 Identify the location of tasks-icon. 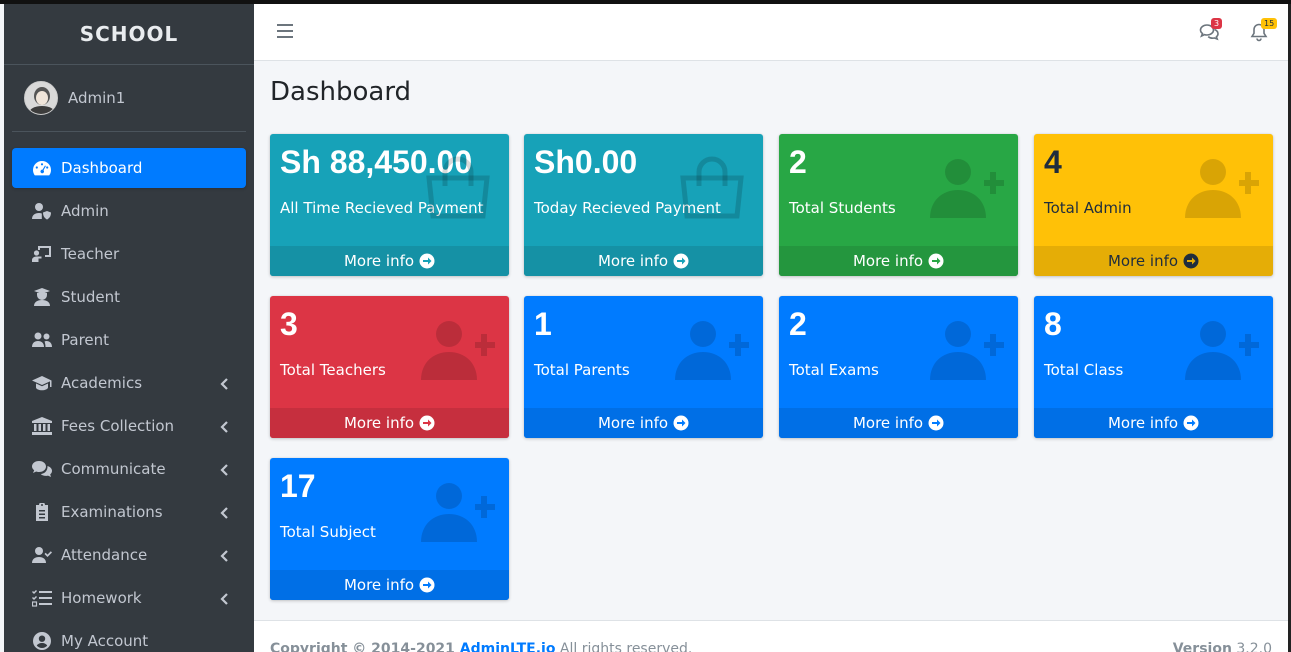
(42, 598).